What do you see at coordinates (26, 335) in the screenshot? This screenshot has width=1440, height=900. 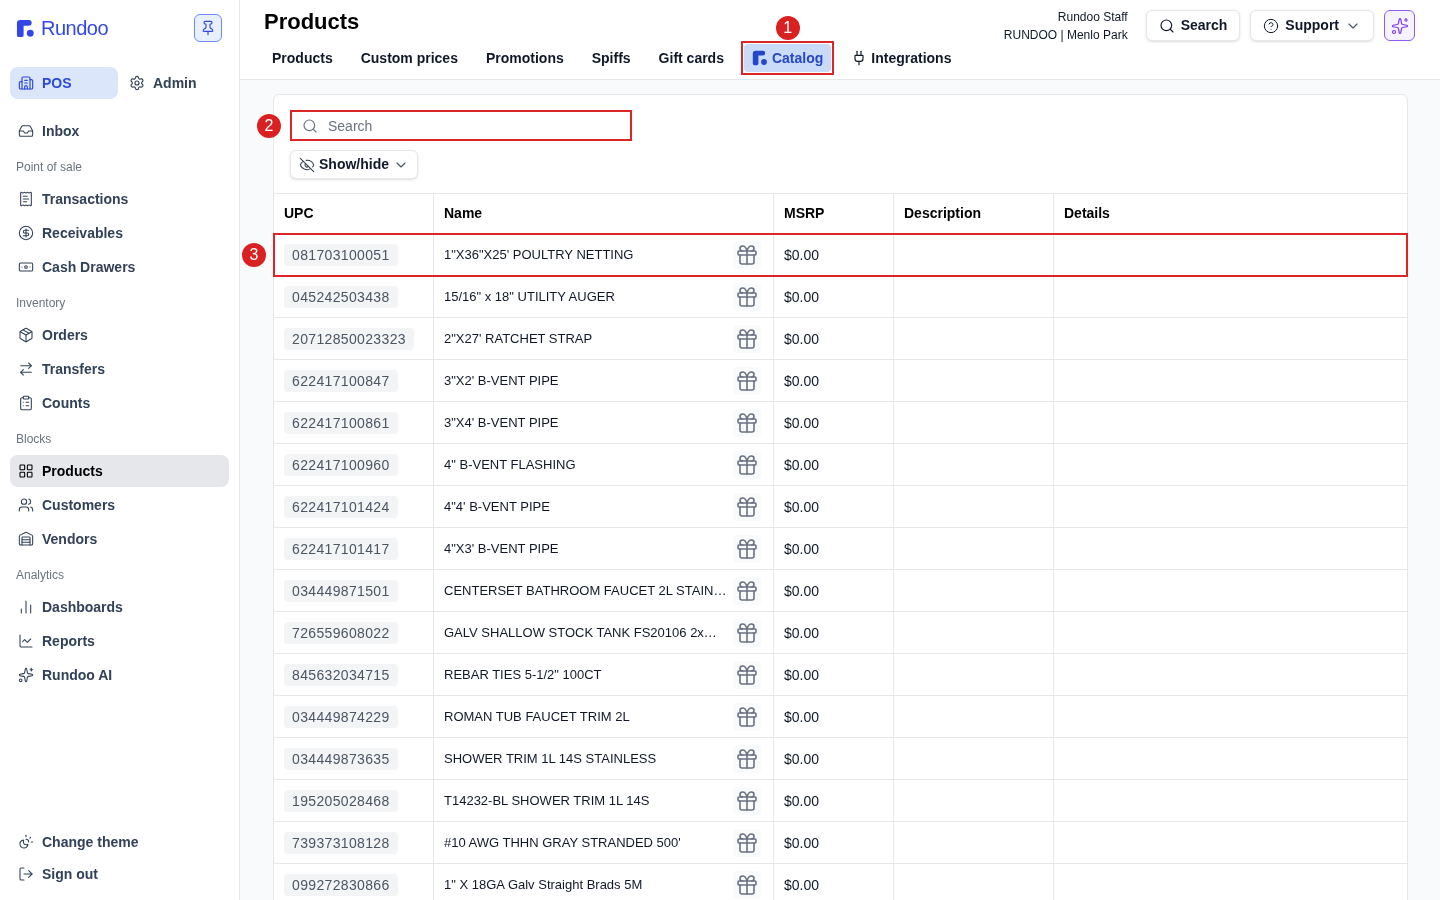 I see `box-icon` at bounding box center [26, 335].